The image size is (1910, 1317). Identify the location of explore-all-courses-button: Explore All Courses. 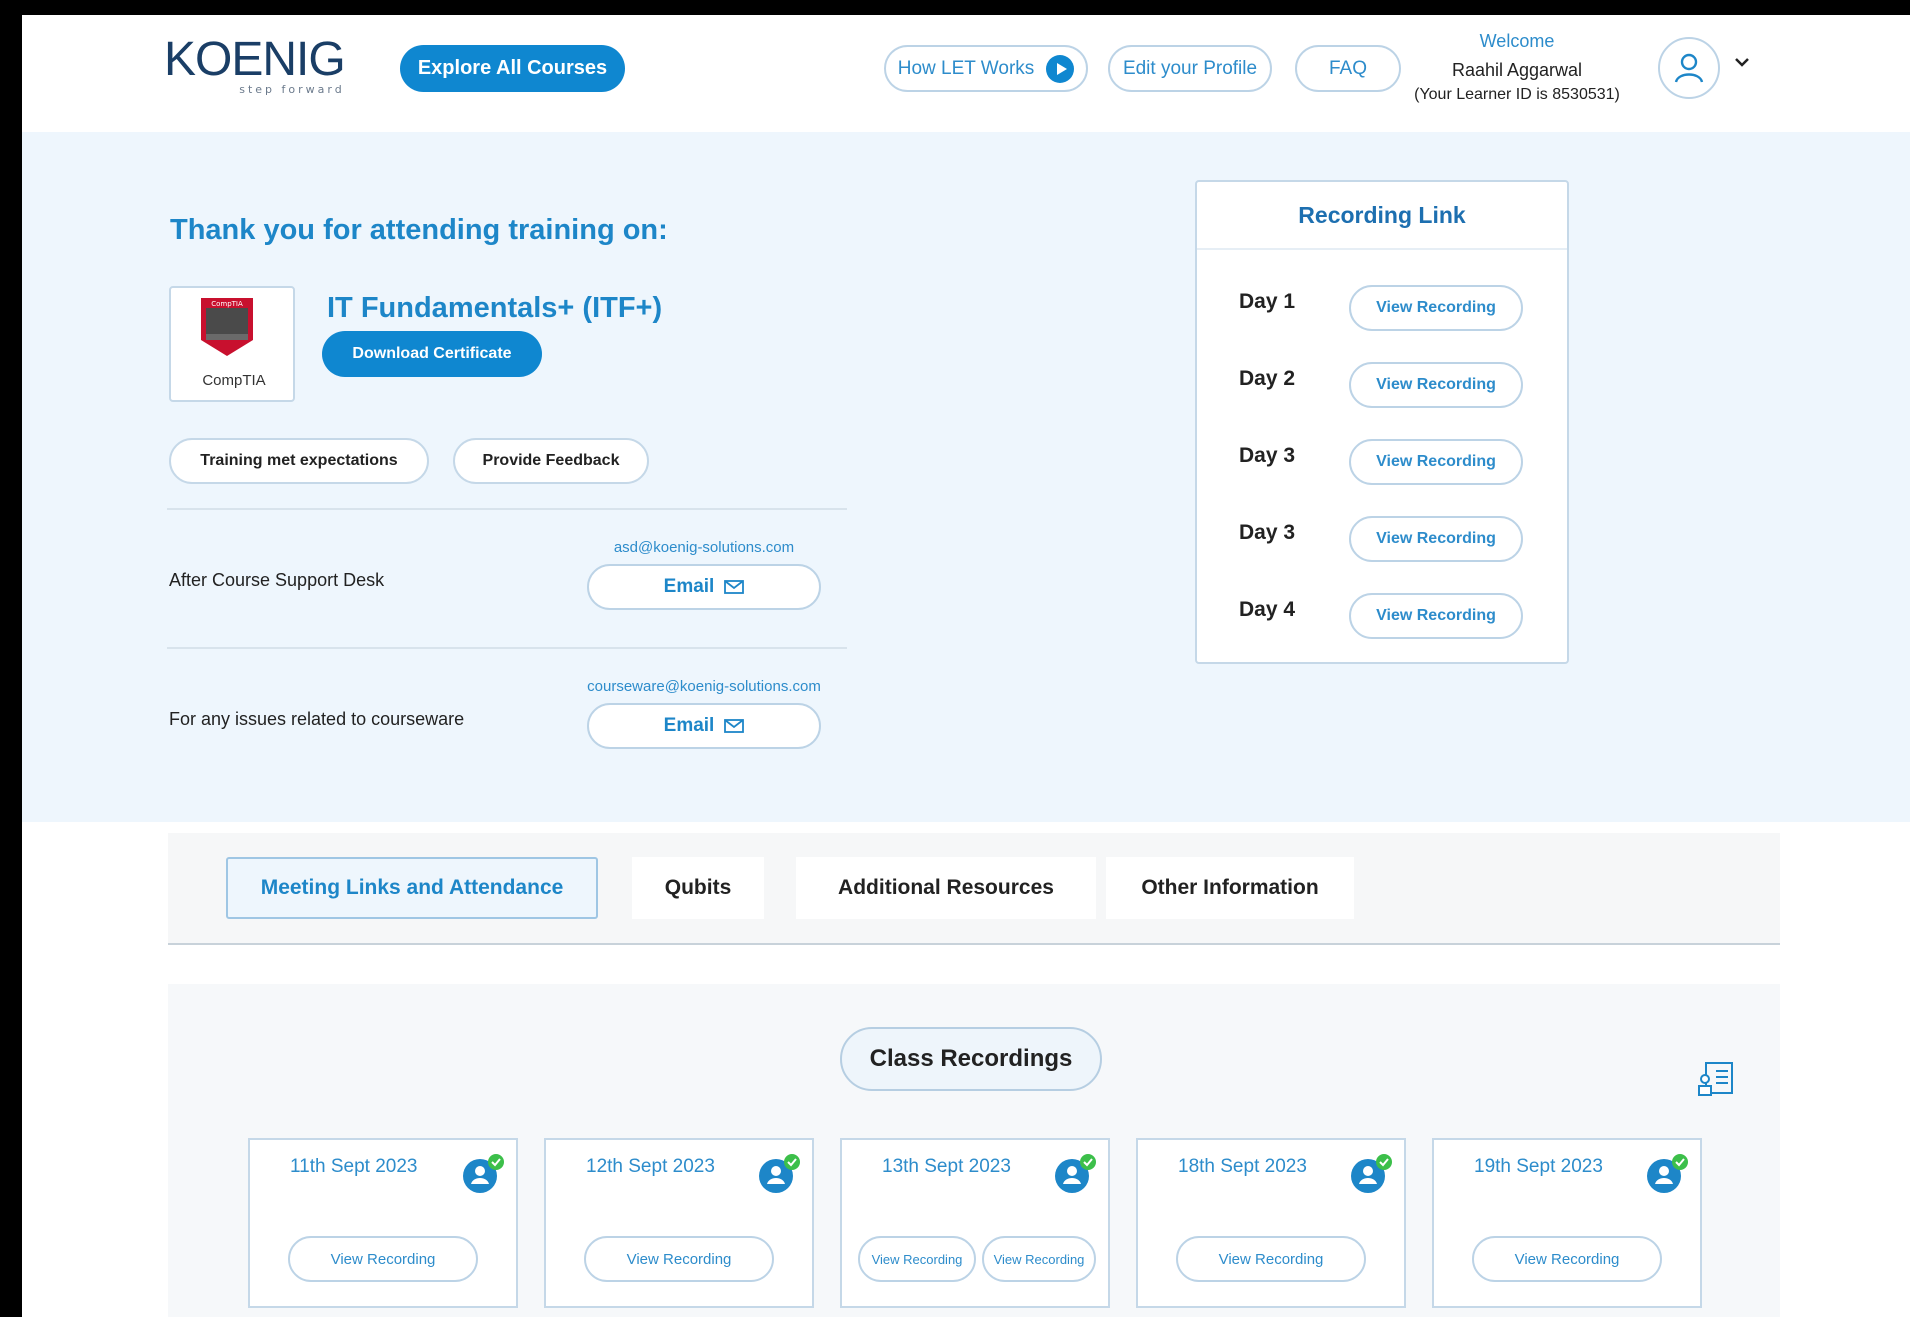
(512, 68).